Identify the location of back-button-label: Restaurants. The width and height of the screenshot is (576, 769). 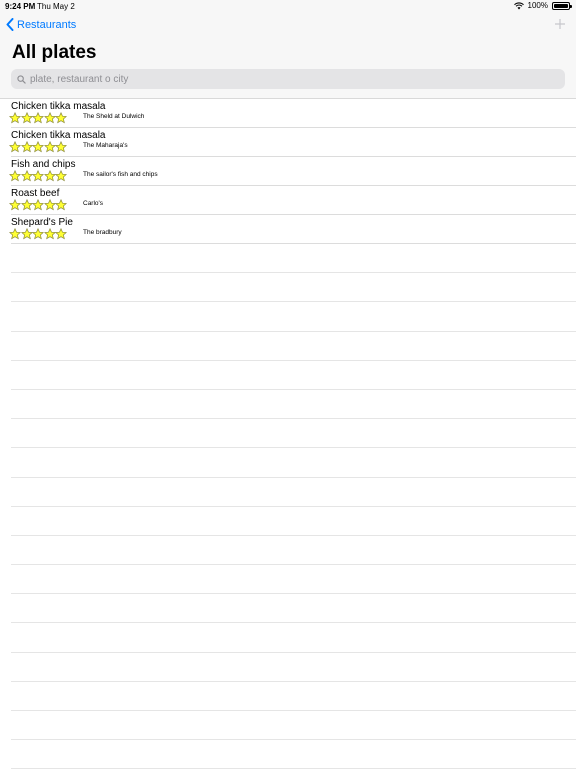
(47, 24).